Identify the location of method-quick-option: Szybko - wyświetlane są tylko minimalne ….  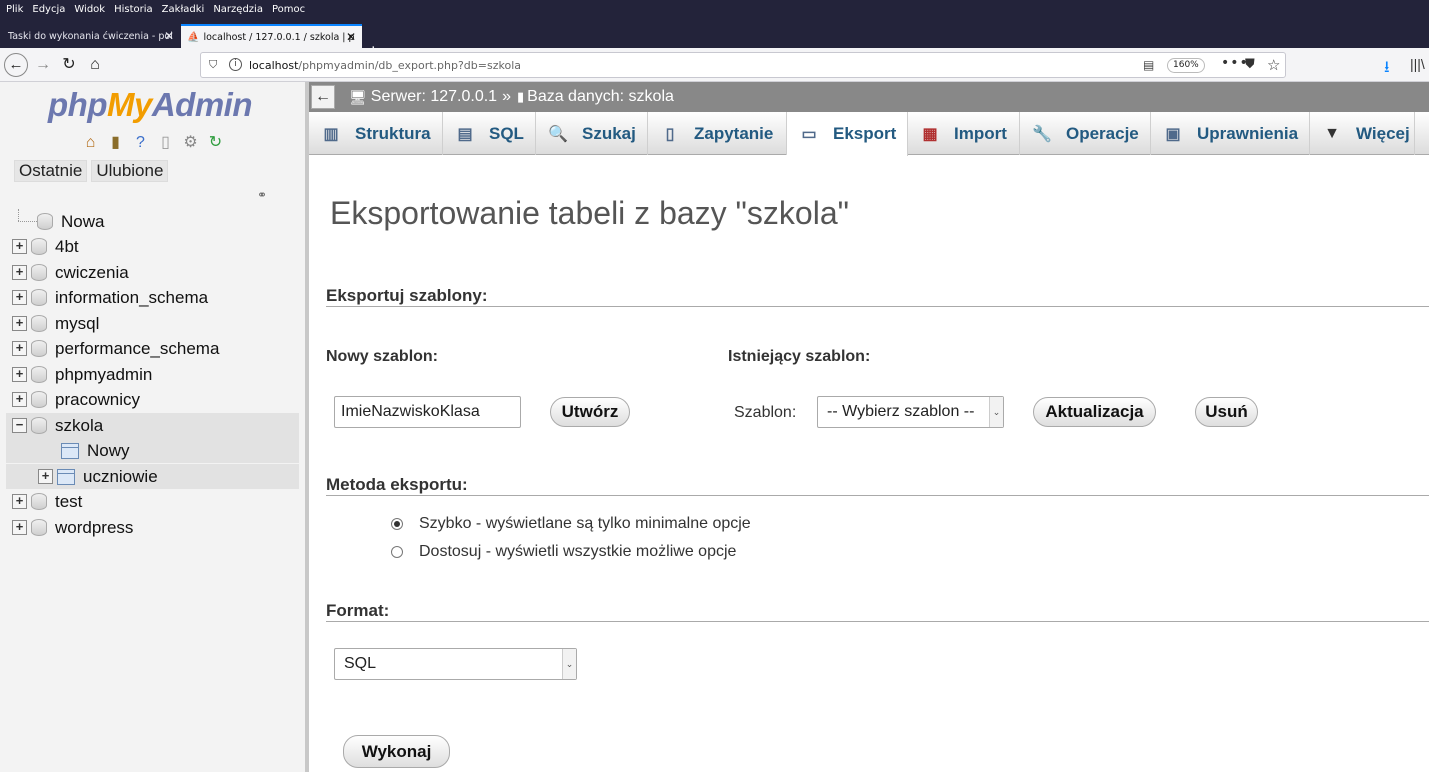
(571, 524).